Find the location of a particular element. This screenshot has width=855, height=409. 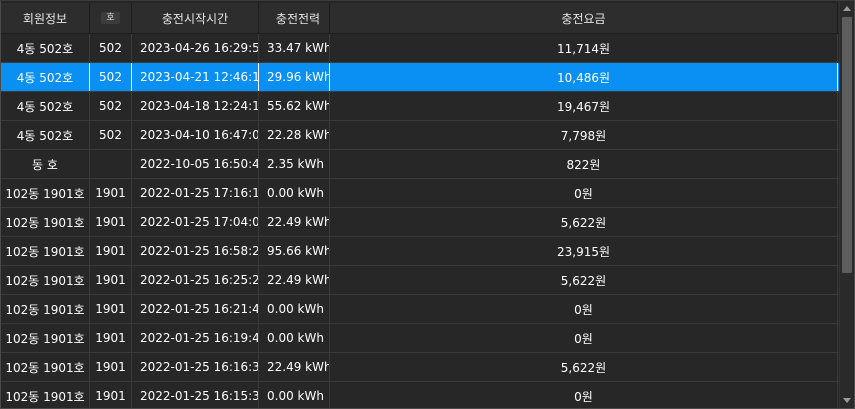

cell-start-time: 2022-01-25 16:25:23 is located at coordinates (195, 280).